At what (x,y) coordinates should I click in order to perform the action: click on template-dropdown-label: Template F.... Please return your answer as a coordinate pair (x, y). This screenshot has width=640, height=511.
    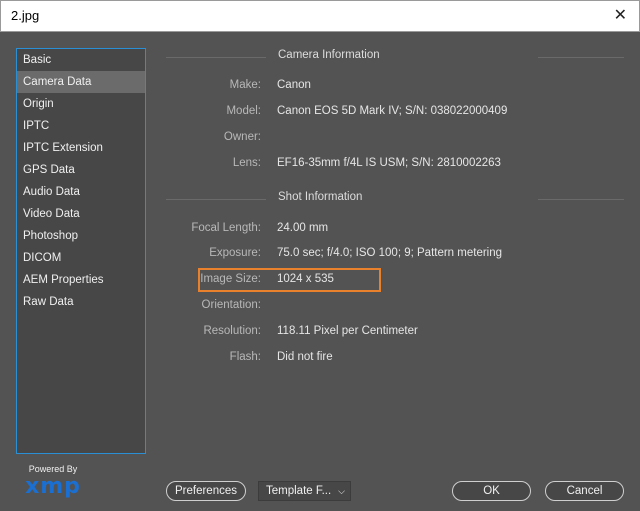
    Looking at the image, I should click on (299, 491).